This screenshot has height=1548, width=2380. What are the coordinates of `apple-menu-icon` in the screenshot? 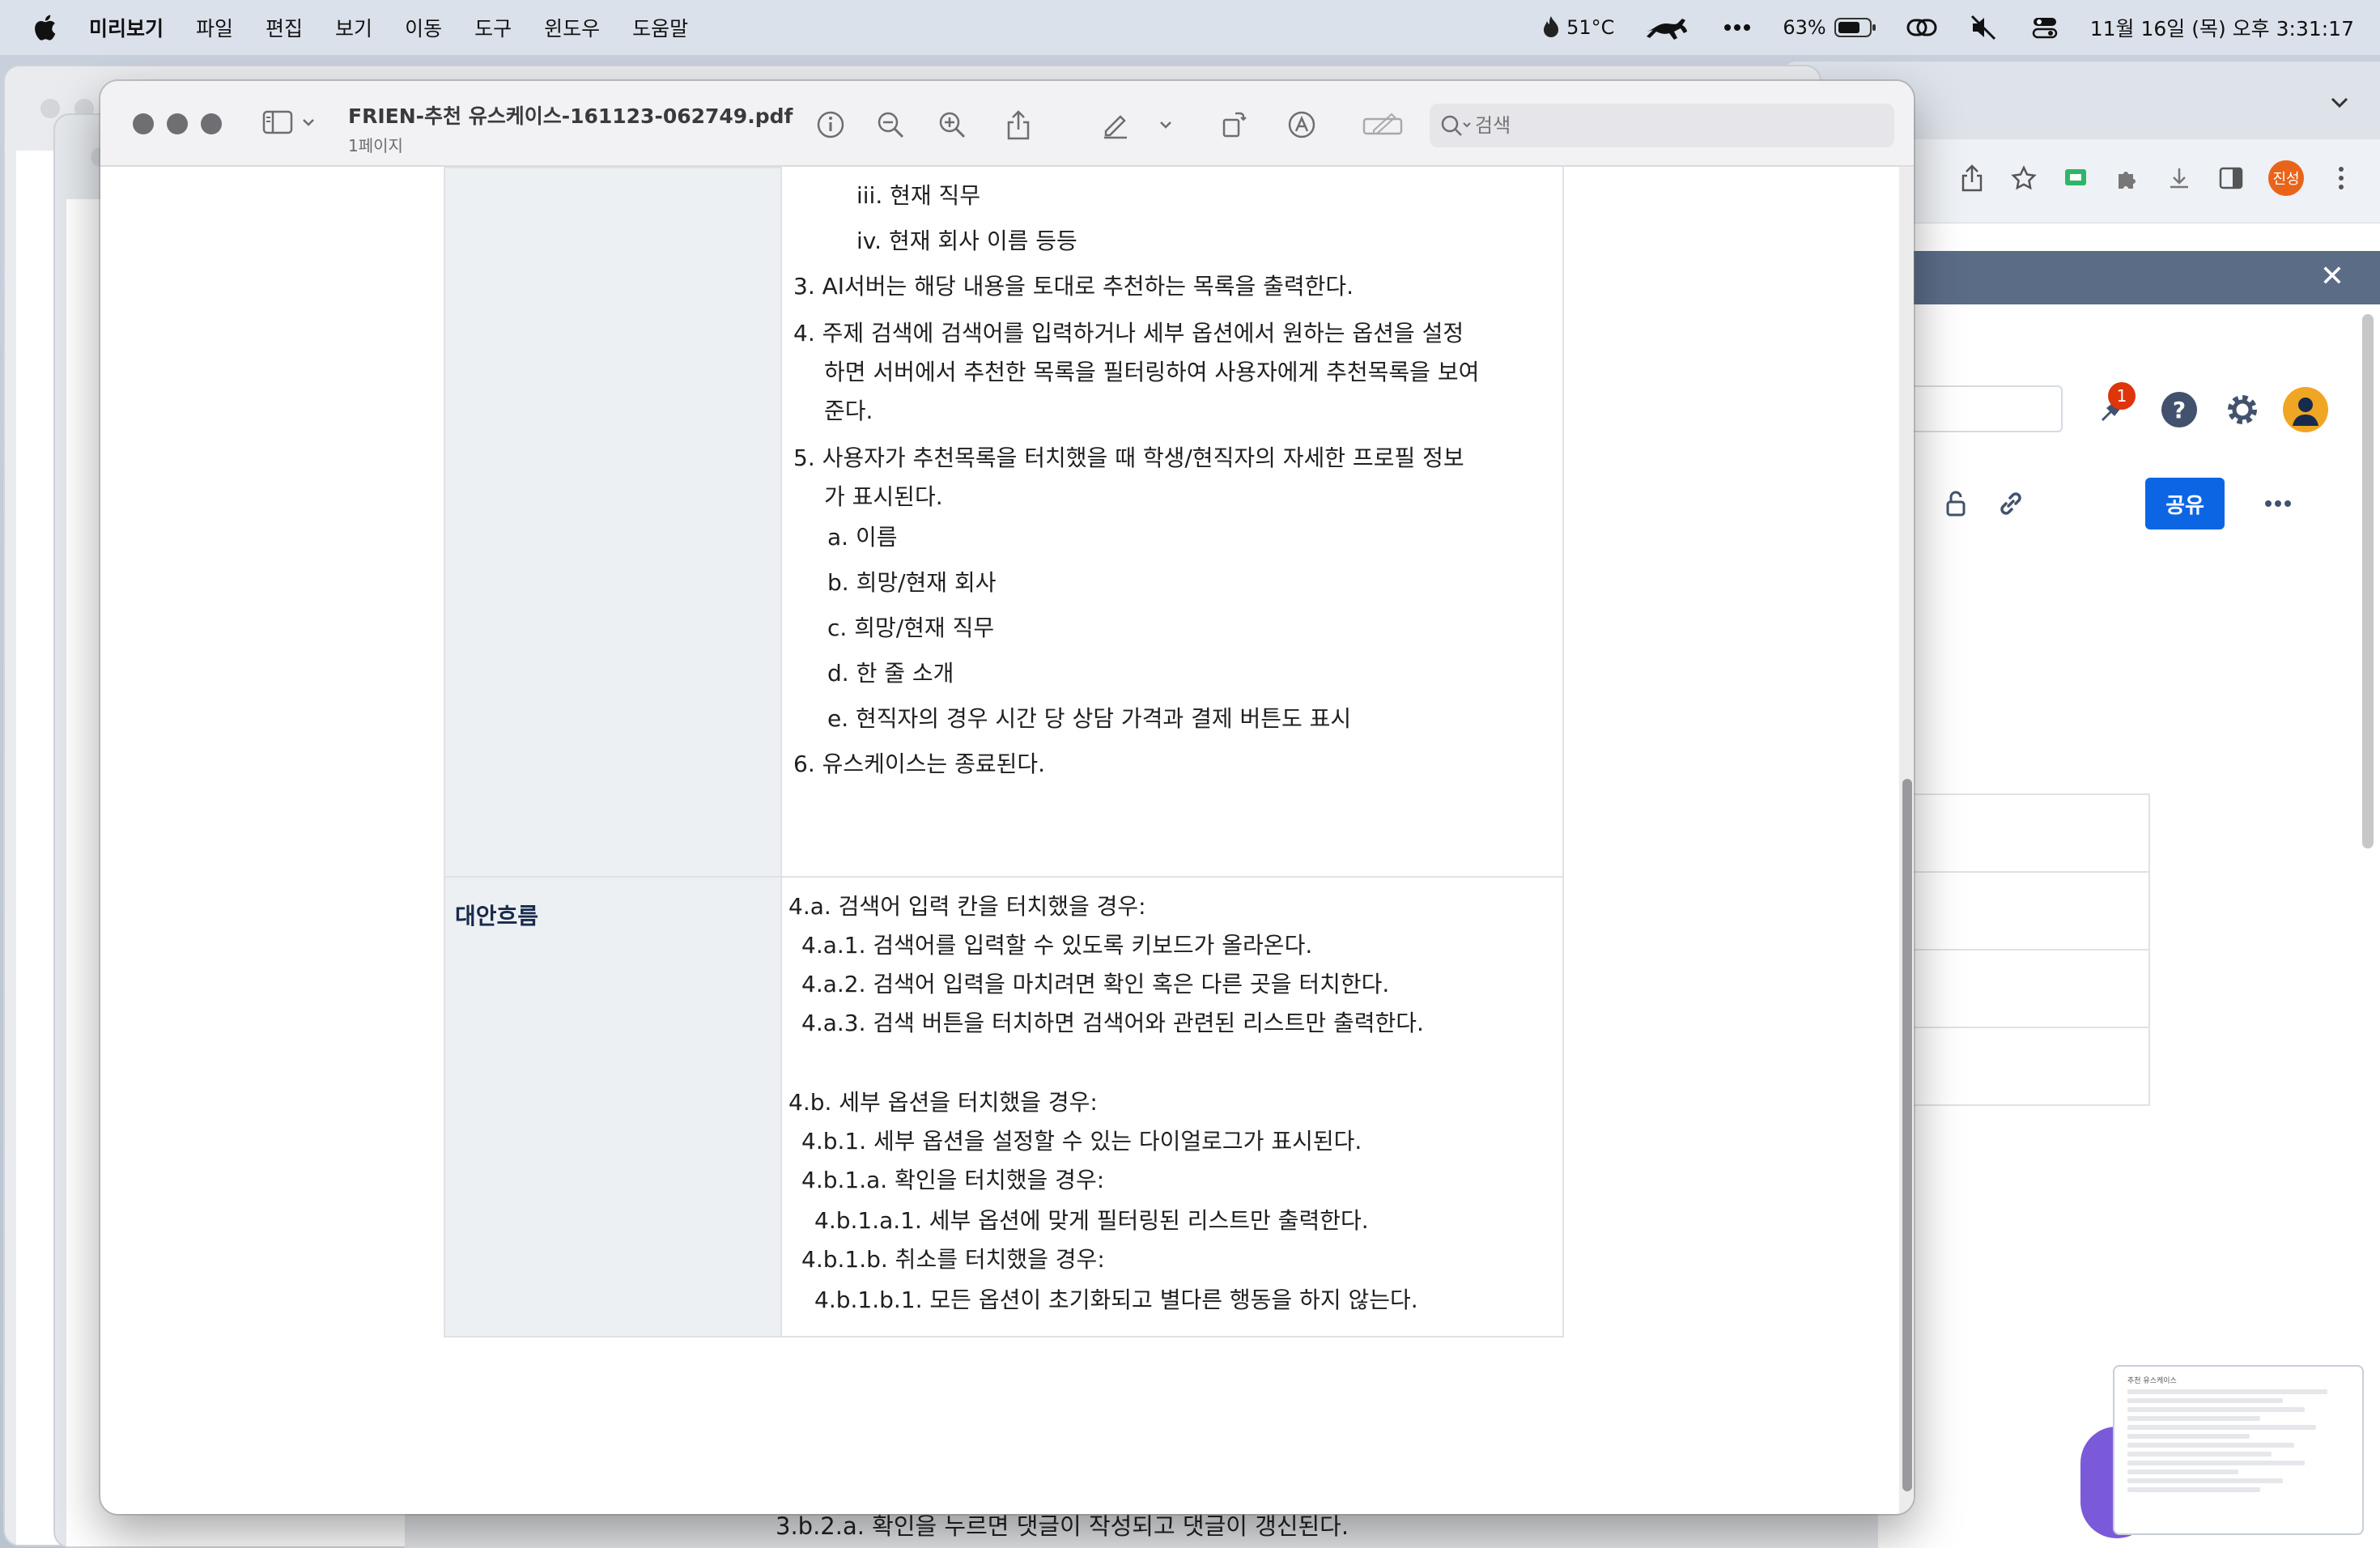 It's located at (45, 27).